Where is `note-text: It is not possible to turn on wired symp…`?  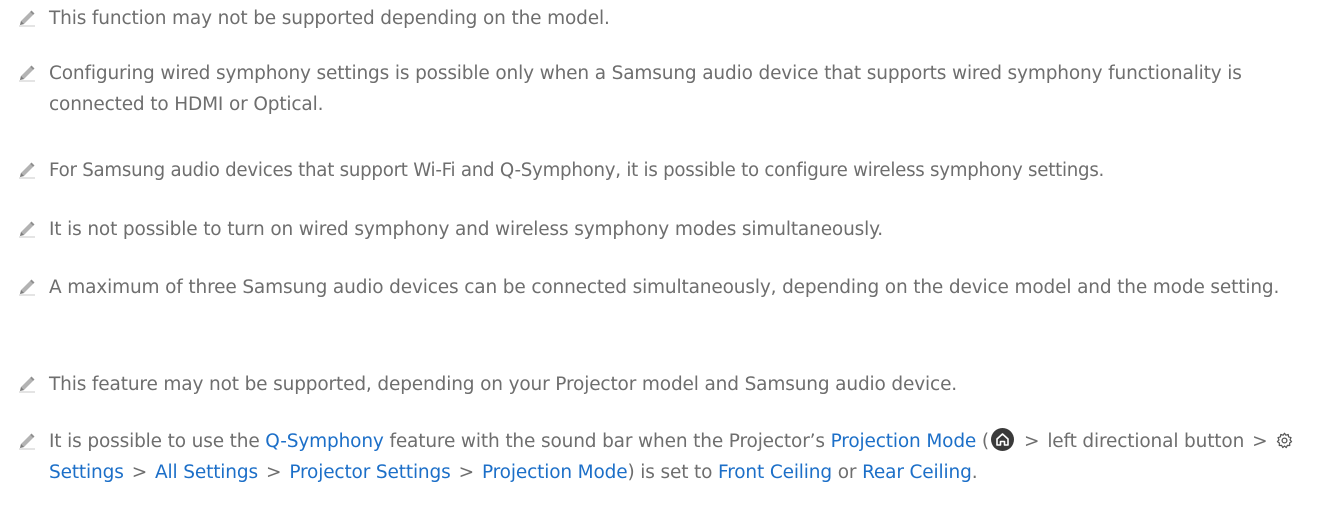 note-text: It is not possible to turn on wired symp… is located at coordinates (466, 229).